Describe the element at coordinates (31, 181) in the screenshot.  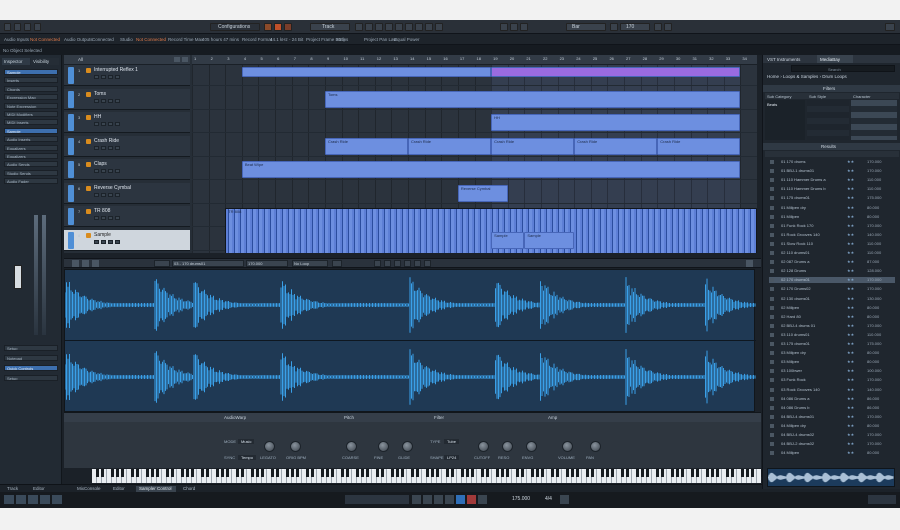
I see `inspector-section: Audio Fader` at that location.